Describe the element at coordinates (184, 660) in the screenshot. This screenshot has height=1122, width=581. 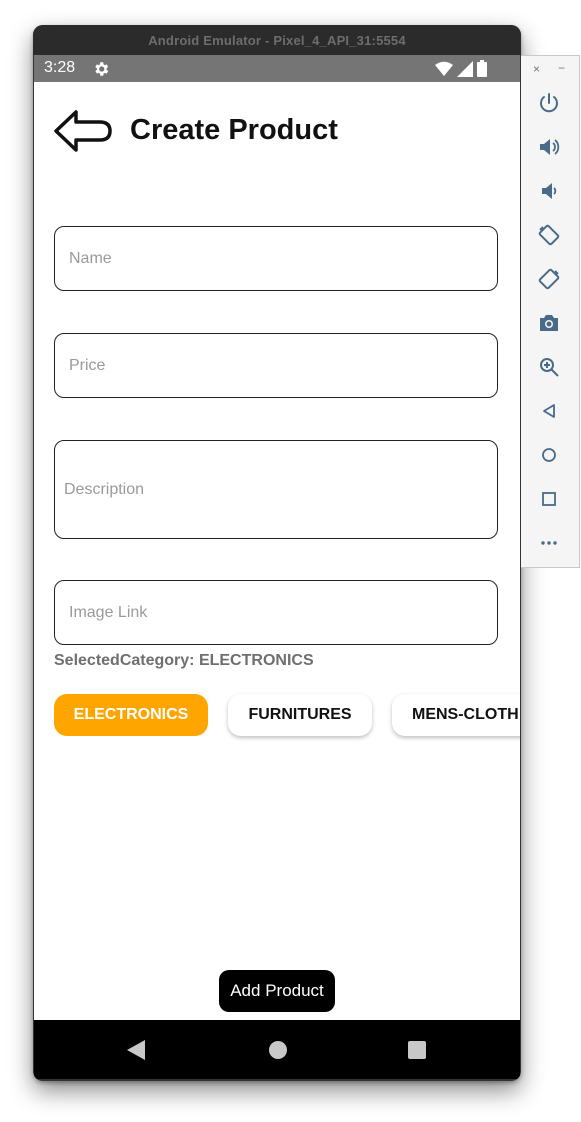
I see `selected-category-label: SelectedCategory: ELECTRONICS` at that location.